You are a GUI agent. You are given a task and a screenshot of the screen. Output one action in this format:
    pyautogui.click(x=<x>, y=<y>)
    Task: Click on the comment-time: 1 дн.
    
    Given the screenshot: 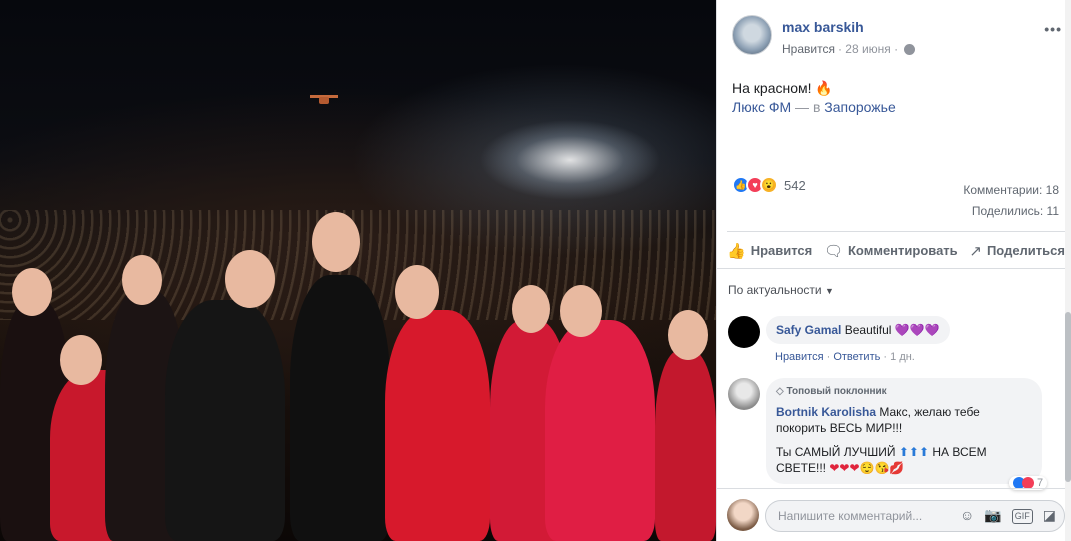 What is the action you would take?
    pyautogui.click(x=902, y=357)
    